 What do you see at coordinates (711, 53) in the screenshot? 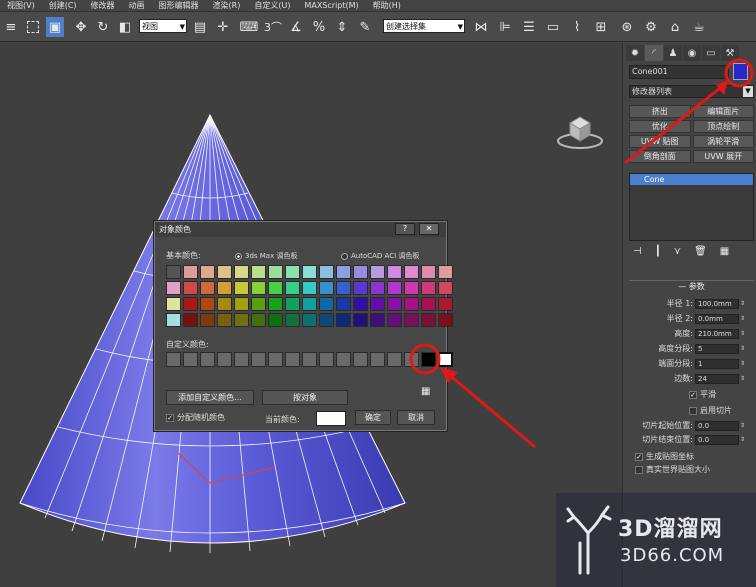
I see `display-tab-icon: ▭` at bounding box center [711, 53].